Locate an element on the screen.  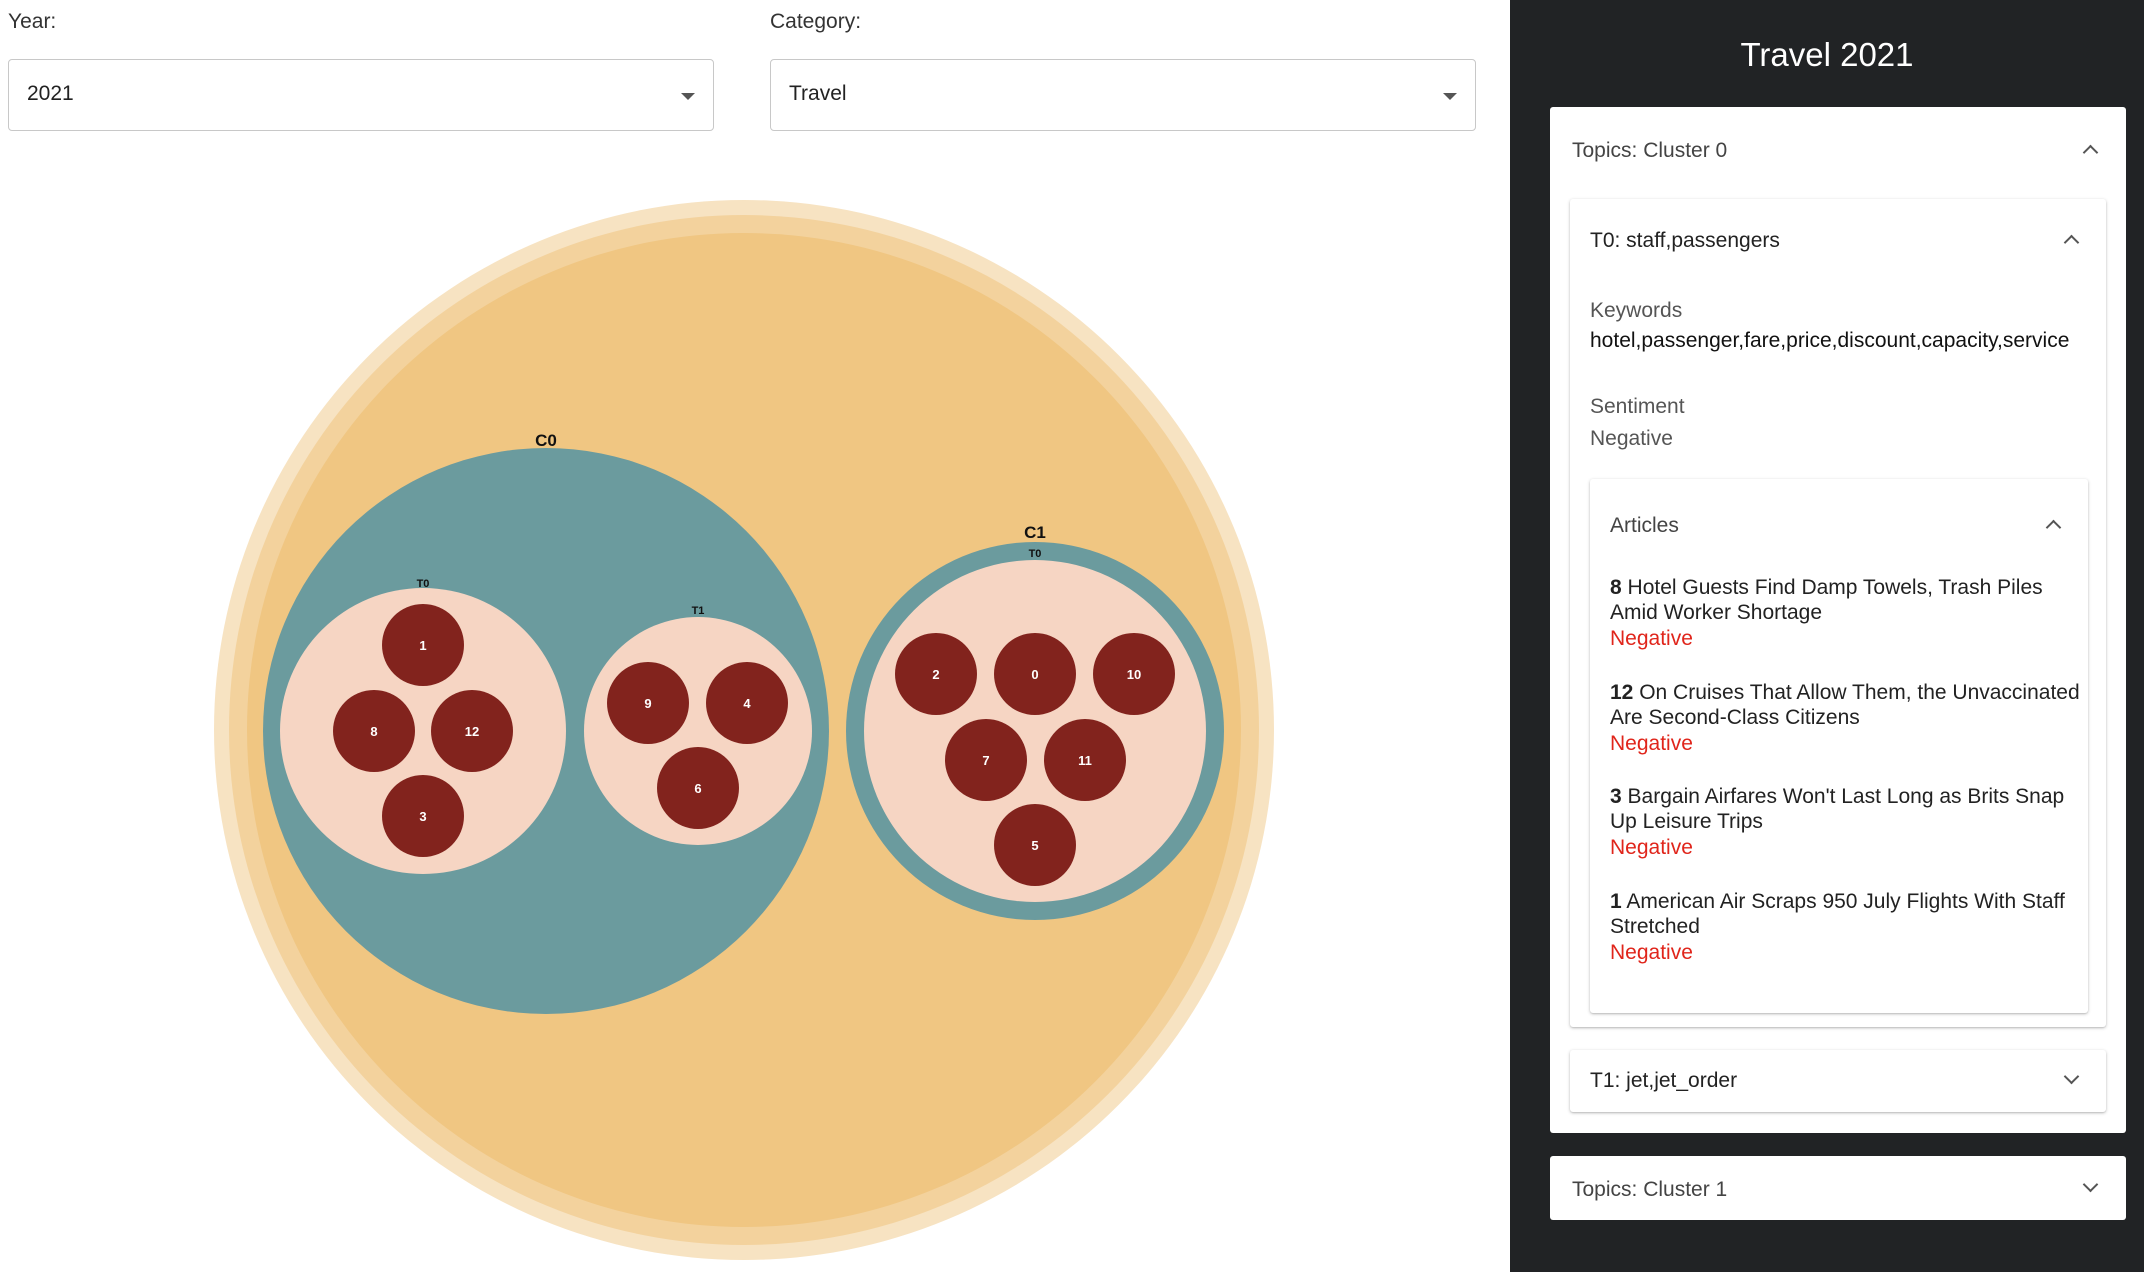
sentiment-value: Negative is located at coordinates (1631, 438).